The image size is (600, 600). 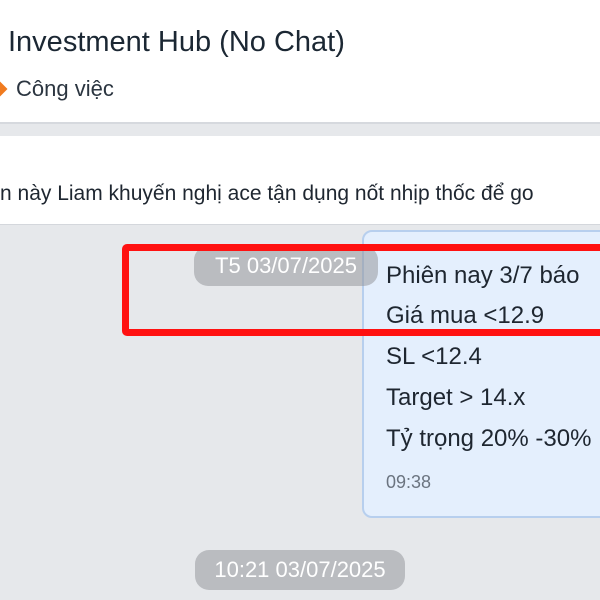 I want to click on group-title: Investment Hub (No Chat), so click(x=176, y=42).